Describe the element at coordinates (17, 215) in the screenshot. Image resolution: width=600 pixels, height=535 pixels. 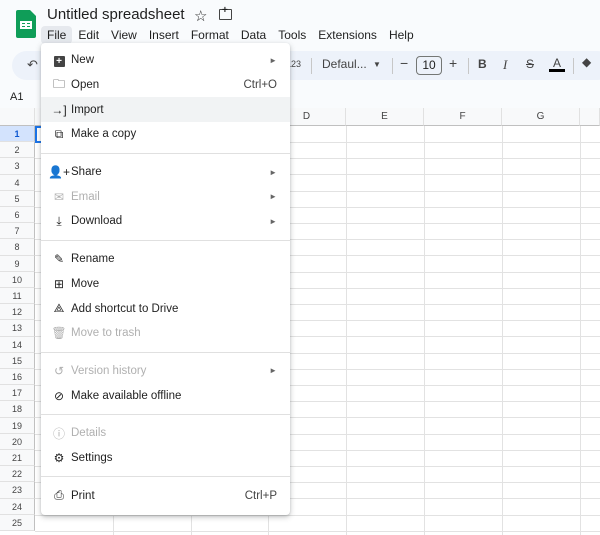
I see `row-header-6: 6` at that location.